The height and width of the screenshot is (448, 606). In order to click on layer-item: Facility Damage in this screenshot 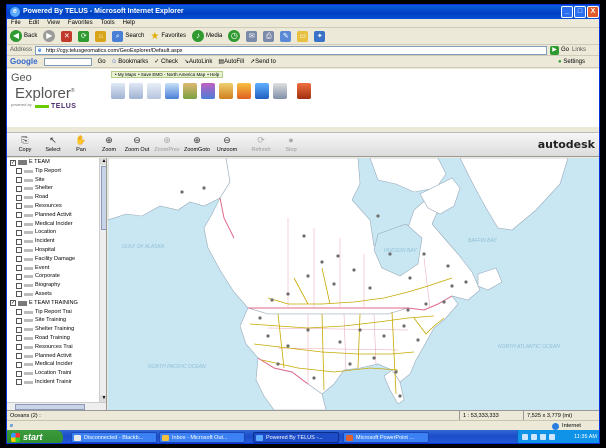, I will do `click(56, 259)`.